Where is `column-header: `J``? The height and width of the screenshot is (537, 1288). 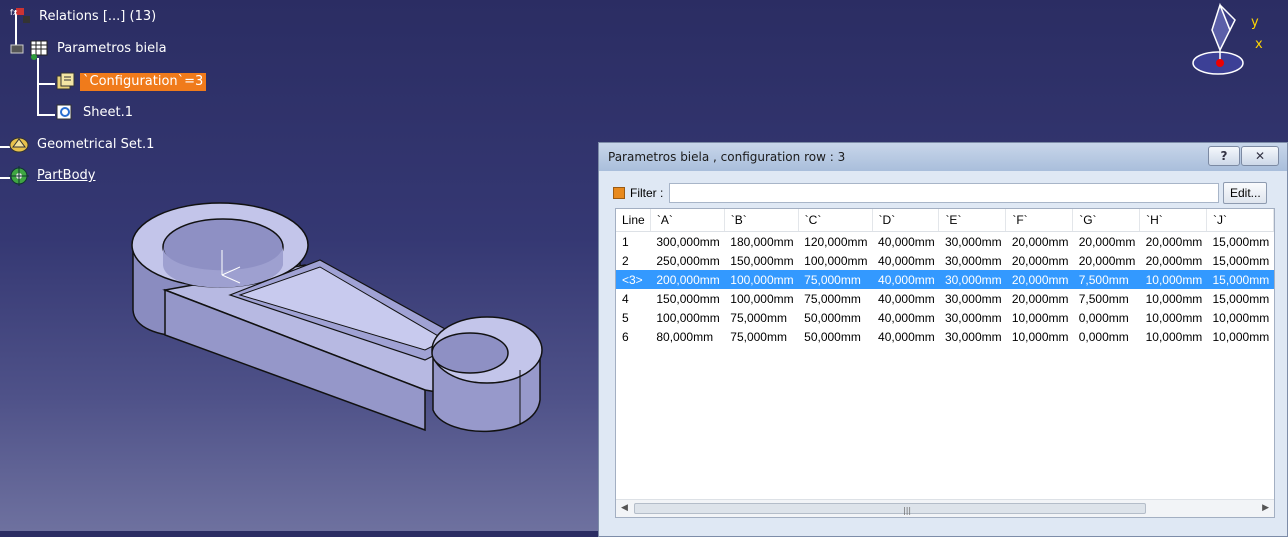
column-header: `J` is located at coordinates (1240, 220).